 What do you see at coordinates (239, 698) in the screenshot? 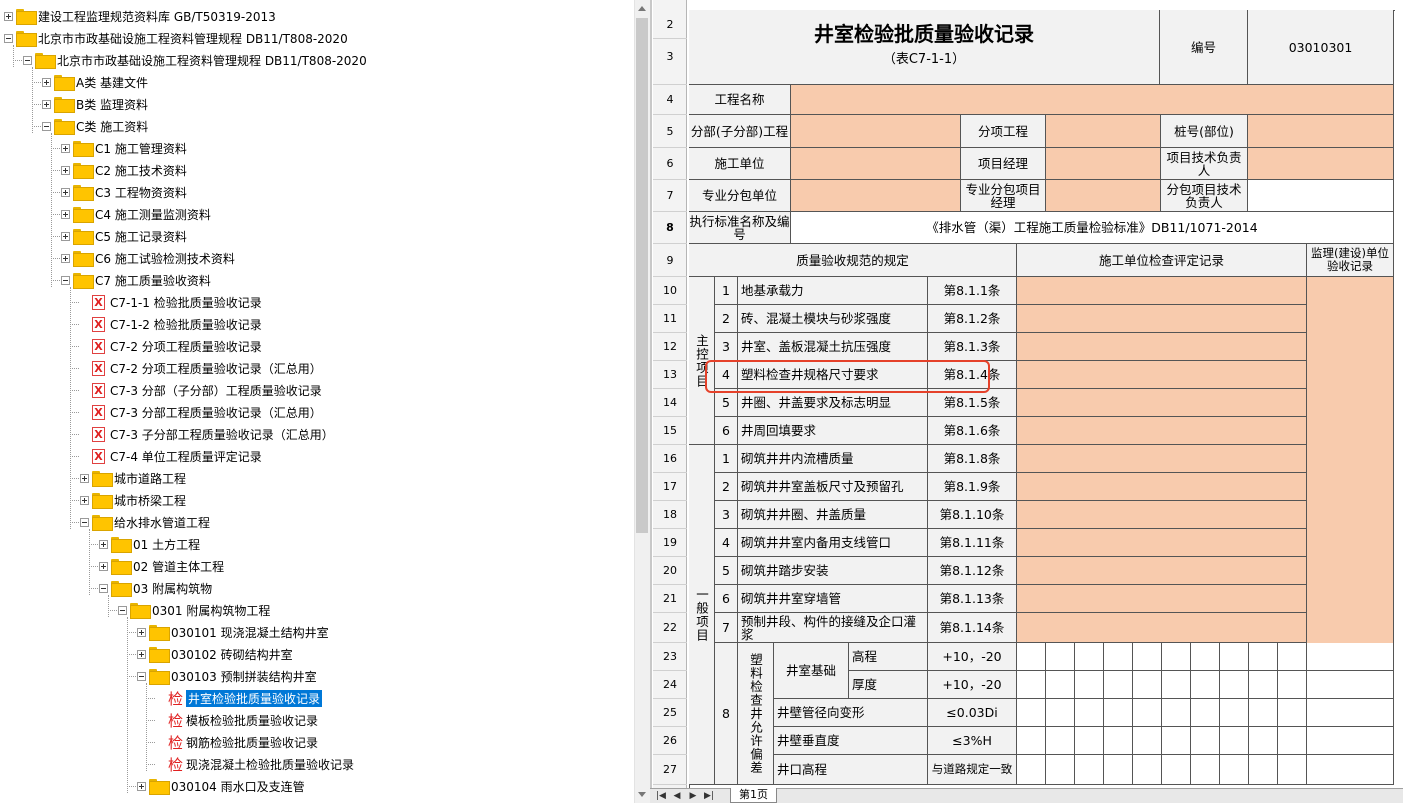
I see `tree-node: 检井室检验批质量验收记录` at bounding box center [239, 698].